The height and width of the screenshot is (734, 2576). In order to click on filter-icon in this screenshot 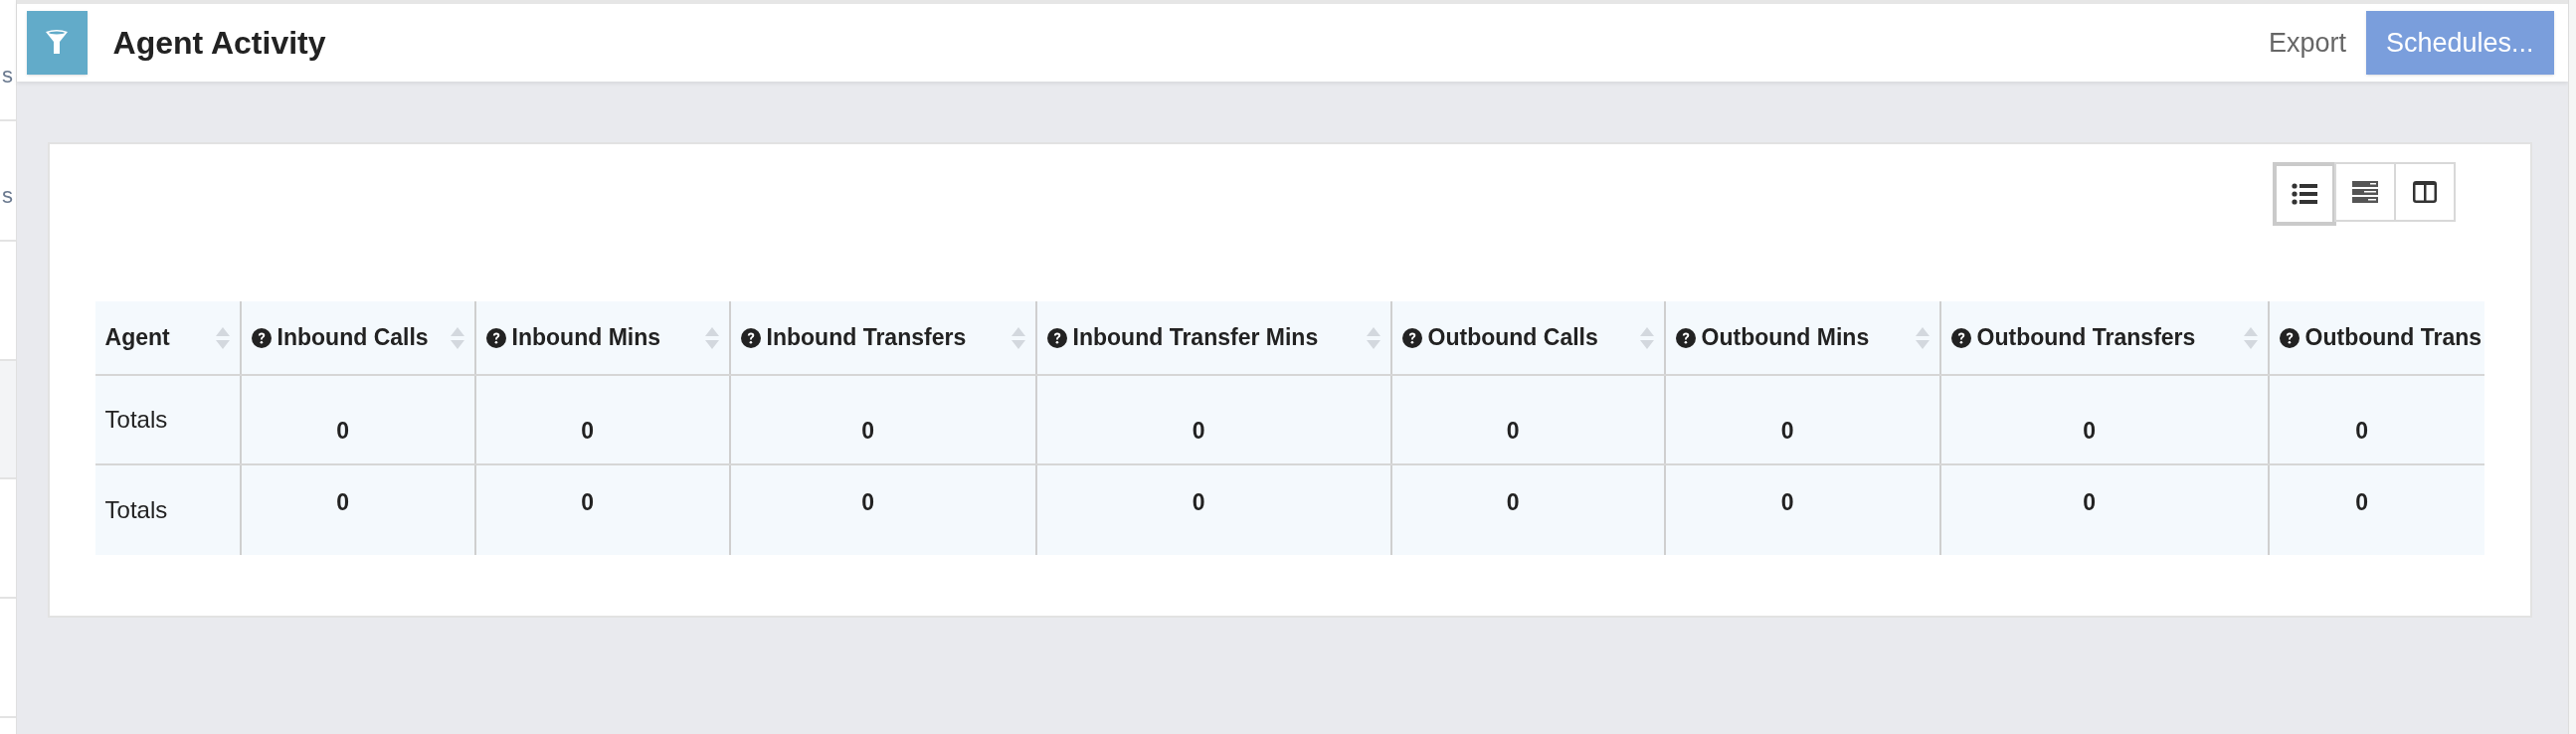, I will do `click(57, 43)`.